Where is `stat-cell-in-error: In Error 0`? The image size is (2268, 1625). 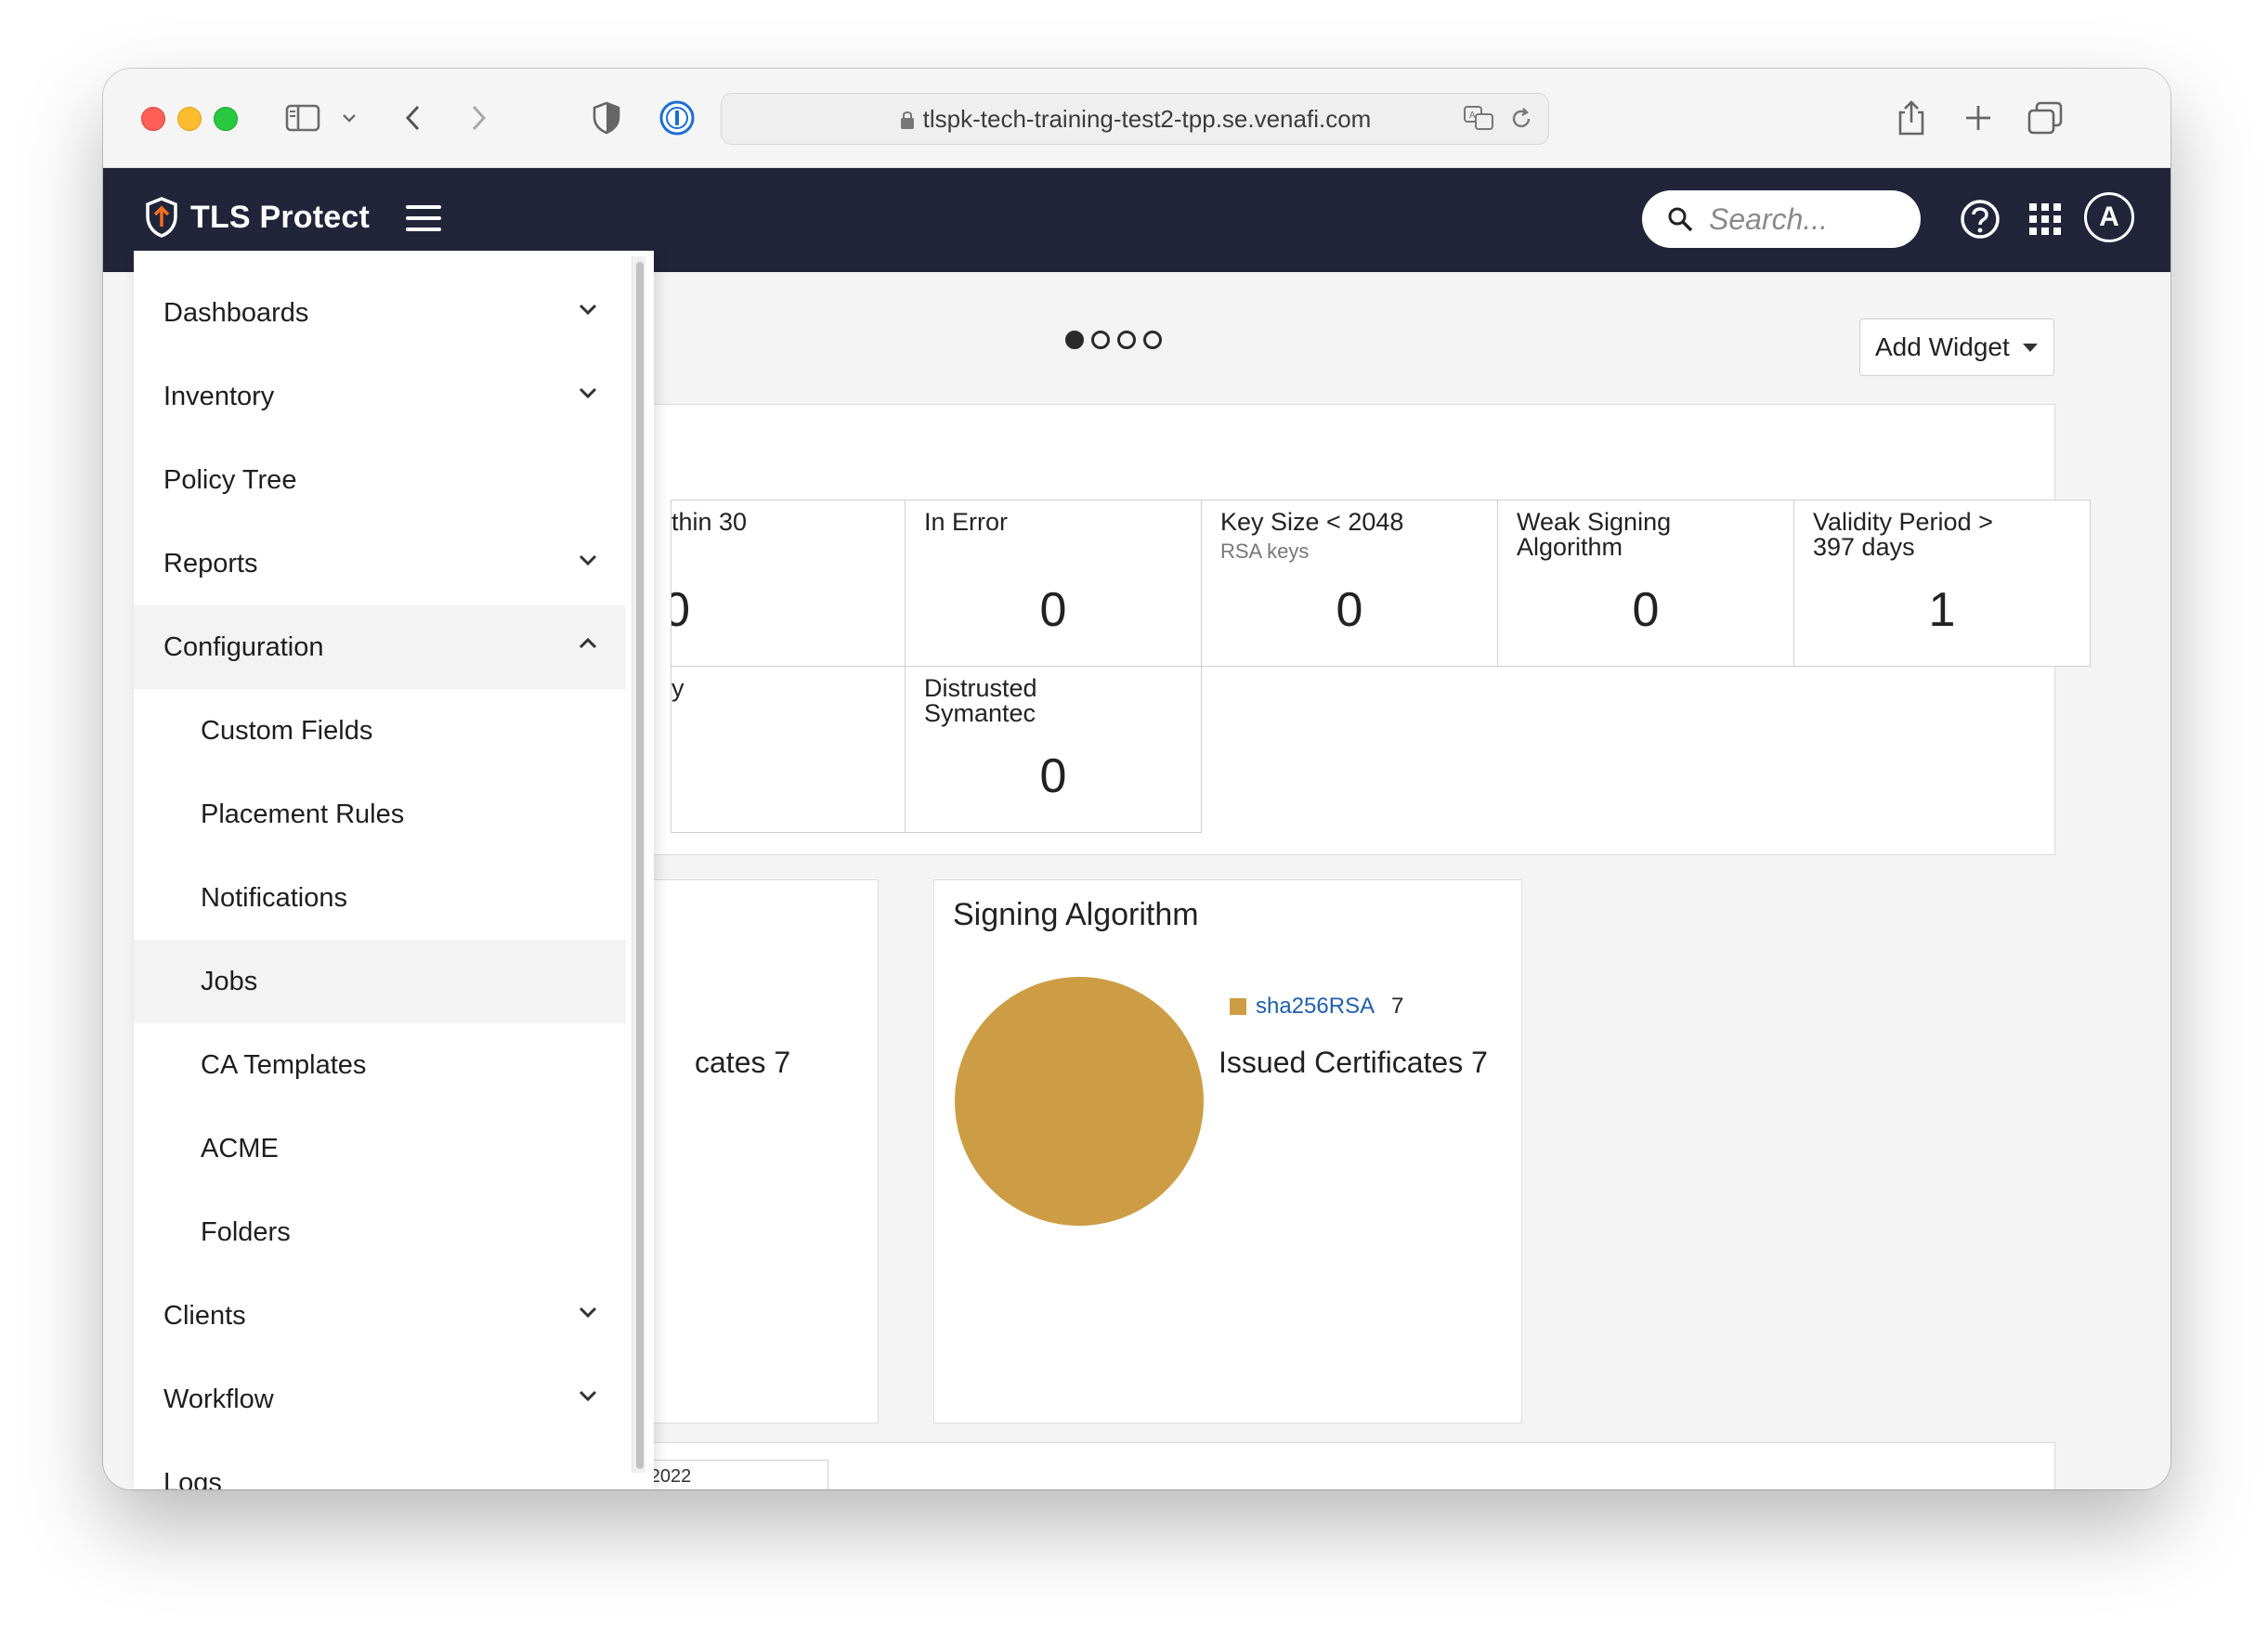 stat-cell-in-error: In Error 0 is located at coordinates (1053, 583).